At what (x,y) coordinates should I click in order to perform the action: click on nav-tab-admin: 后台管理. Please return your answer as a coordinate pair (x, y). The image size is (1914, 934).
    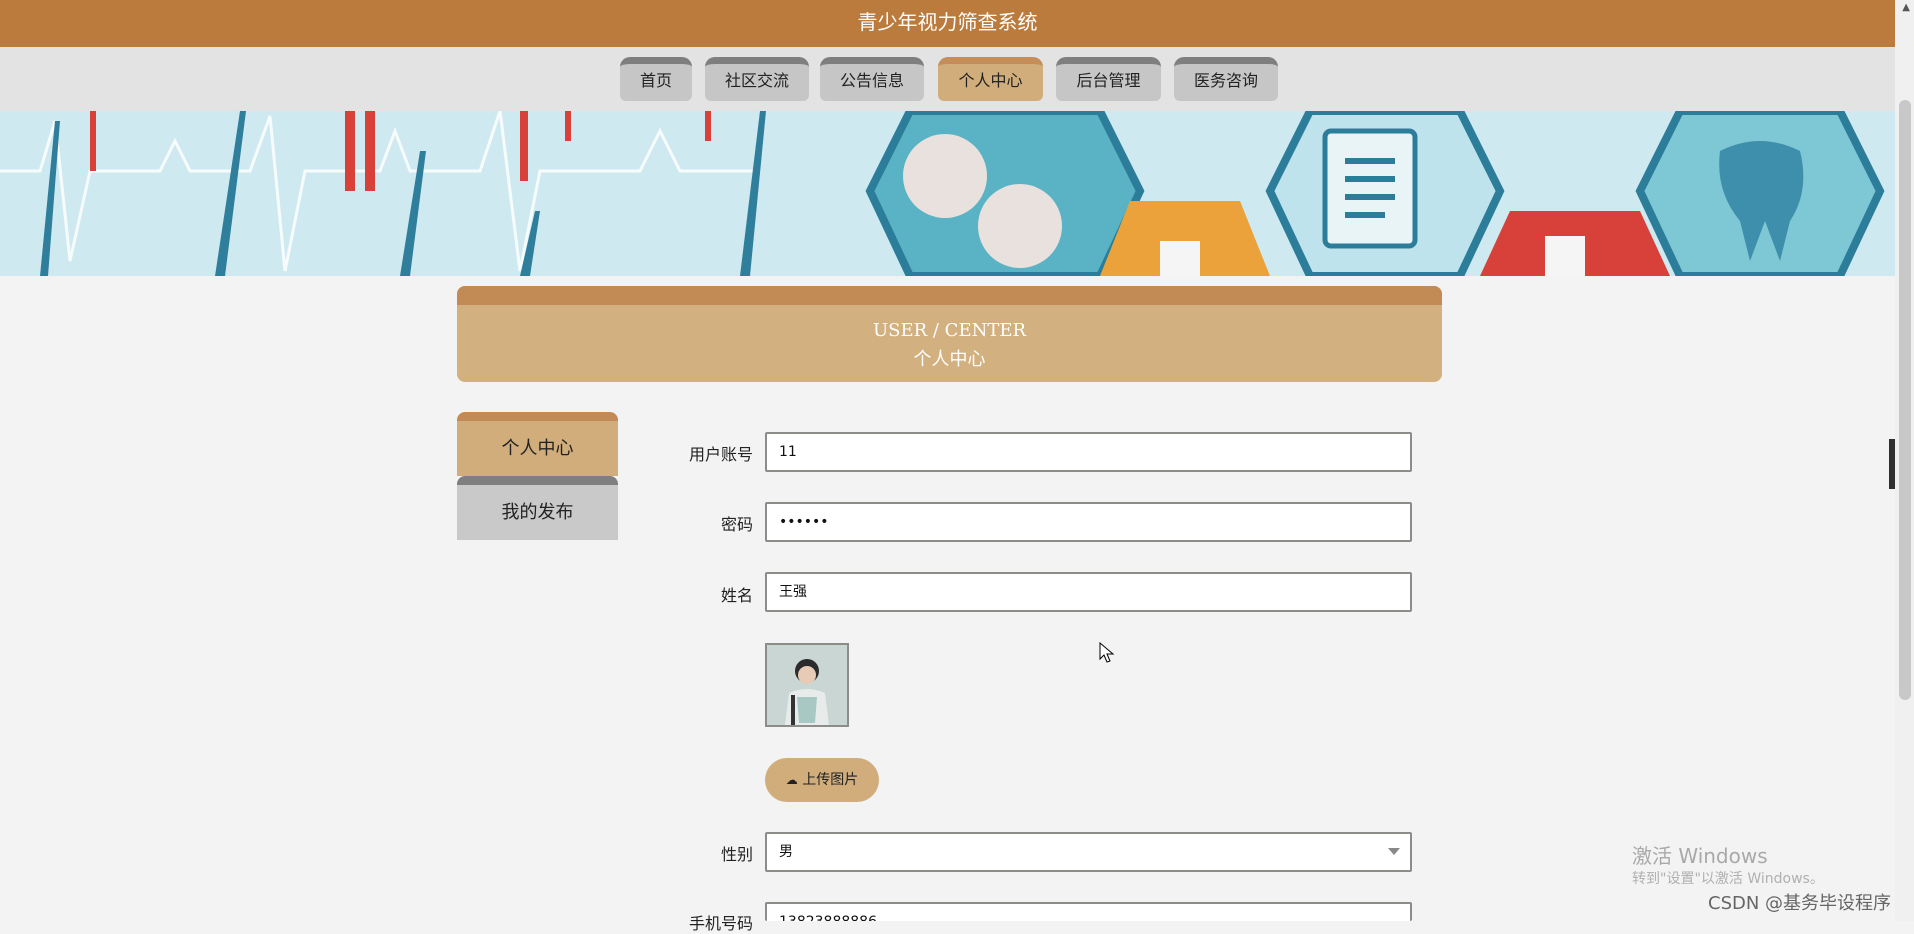
    Looking at the image, I should click on (1108, 79).